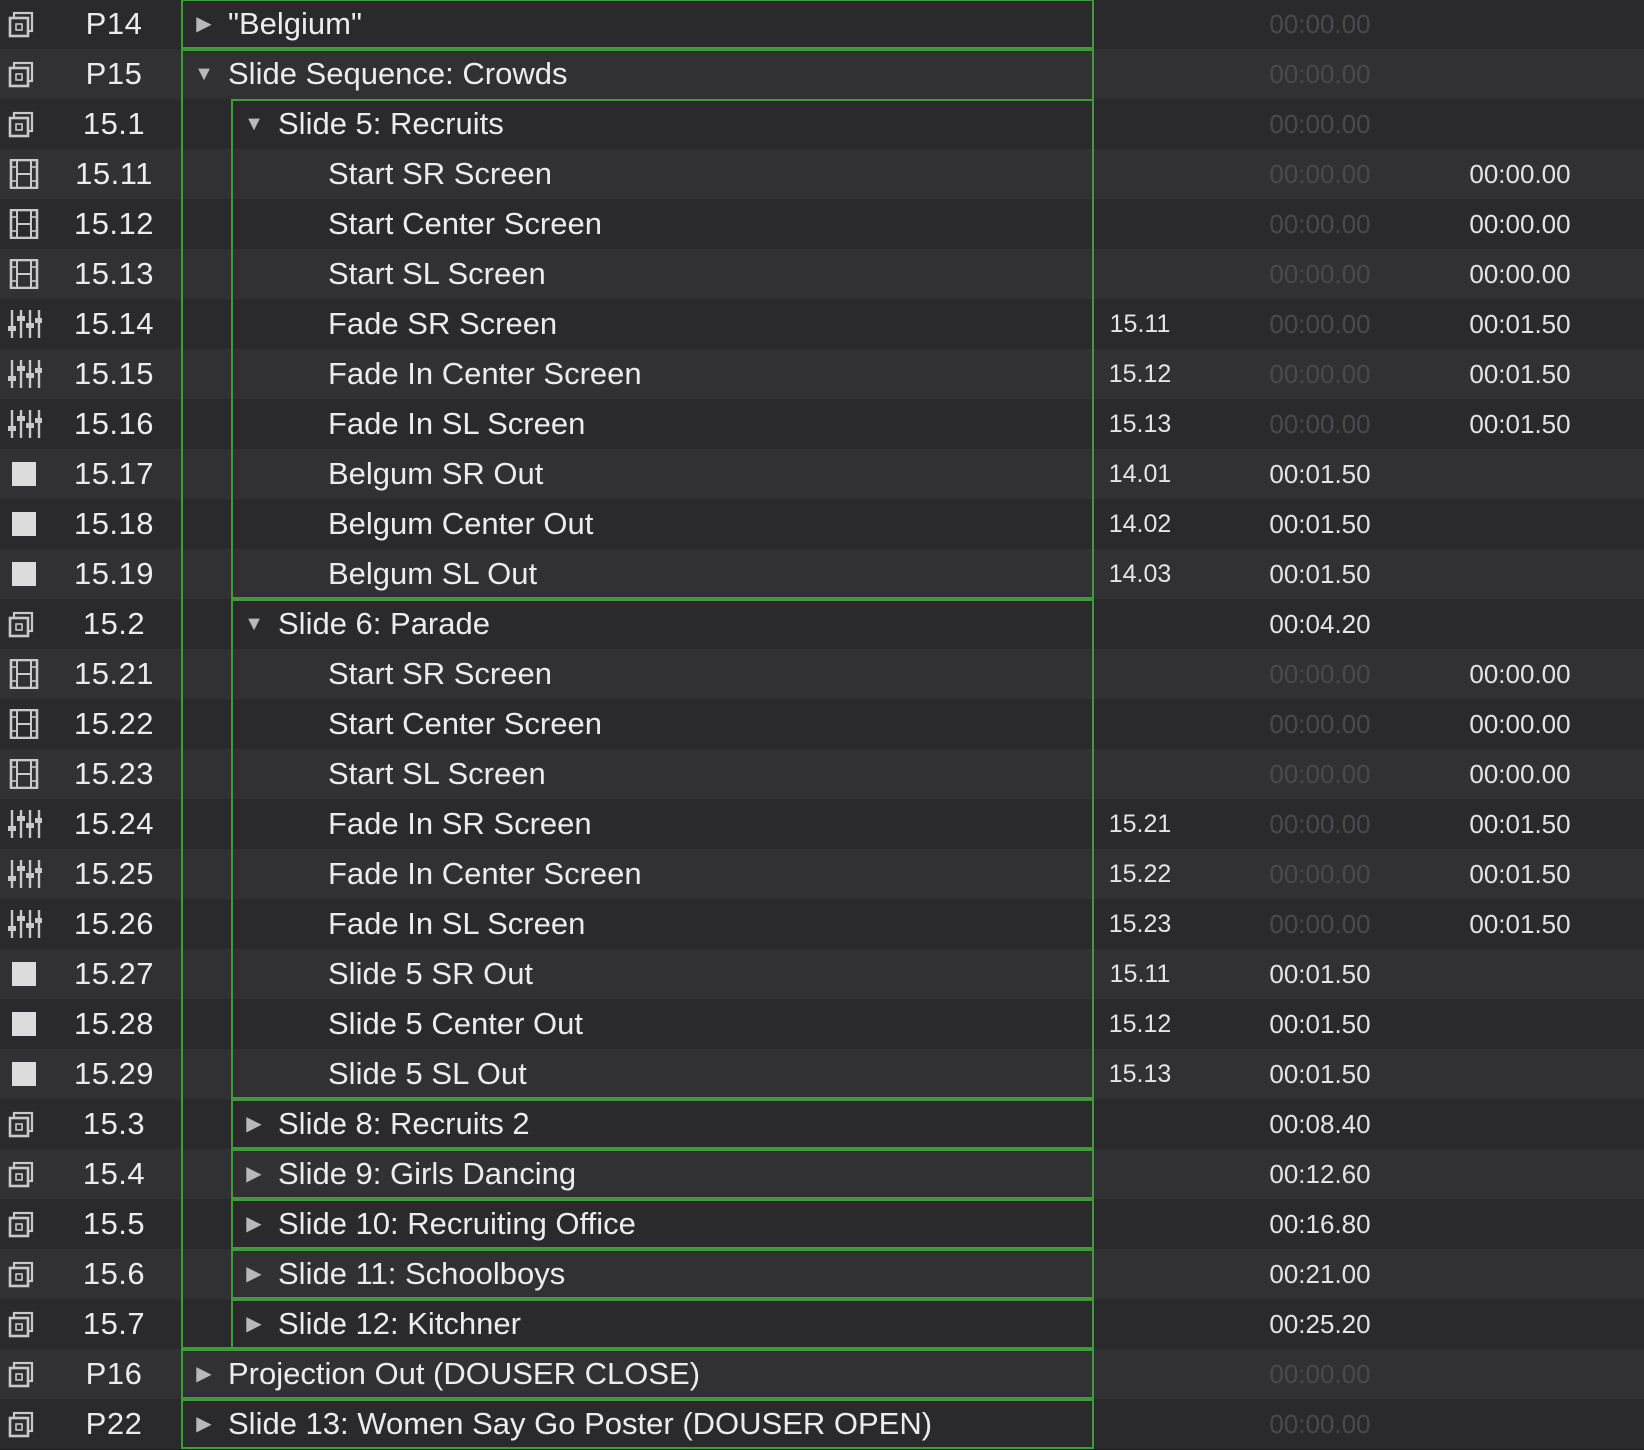 This screenshot has width=1644, height=1450. What do you see at coordinates (822, 724) in the screenshot?
I see `cue-row: 15.22 Start Center Screen 00:00.00 00:00.00` at bounding box center [822, 724].